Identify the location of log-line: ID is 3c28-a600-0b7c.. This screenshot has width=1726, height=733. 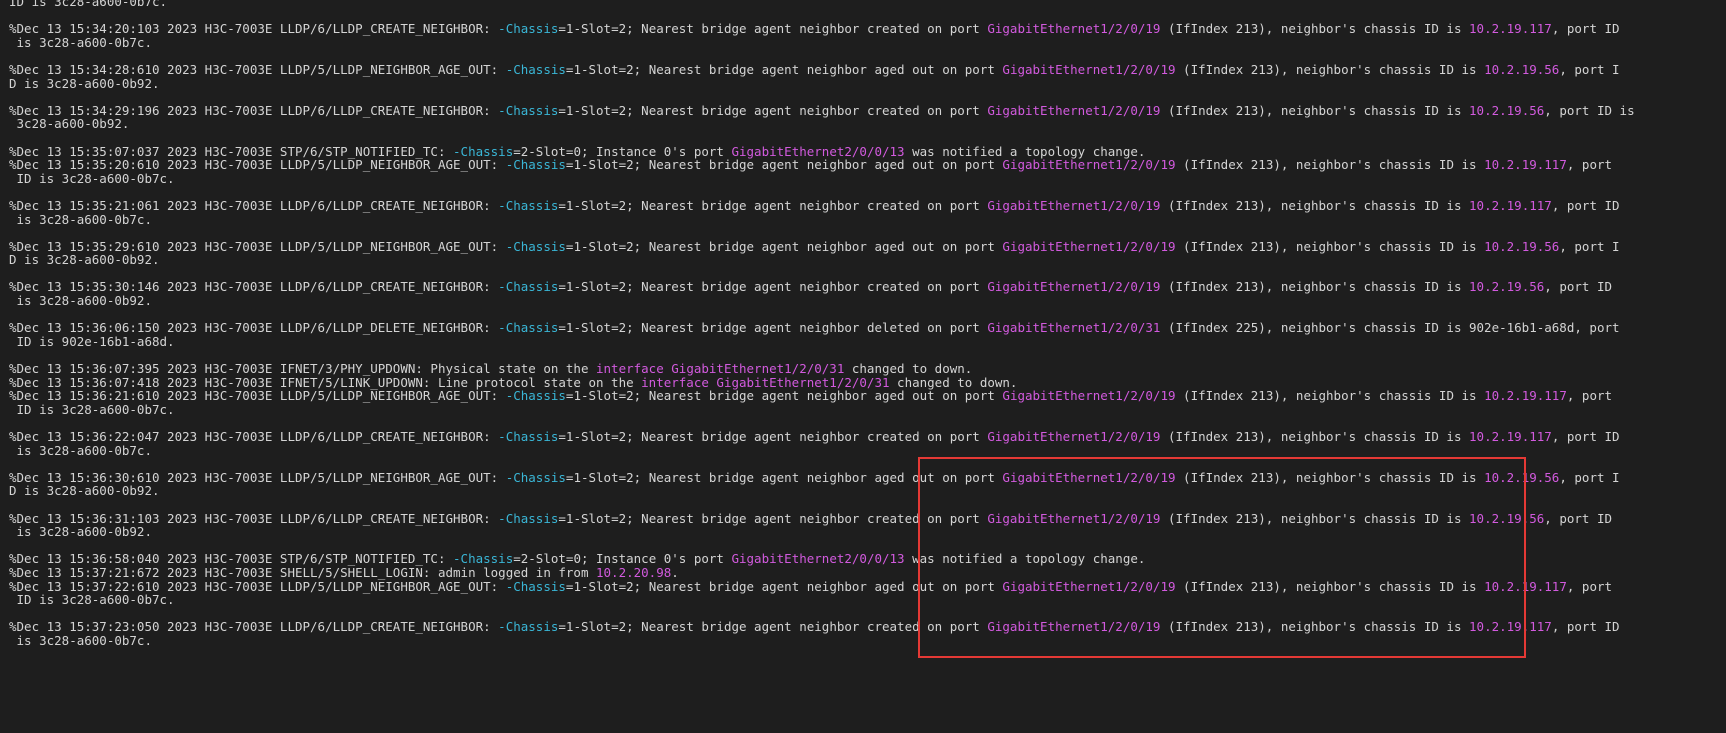
(789, 4).